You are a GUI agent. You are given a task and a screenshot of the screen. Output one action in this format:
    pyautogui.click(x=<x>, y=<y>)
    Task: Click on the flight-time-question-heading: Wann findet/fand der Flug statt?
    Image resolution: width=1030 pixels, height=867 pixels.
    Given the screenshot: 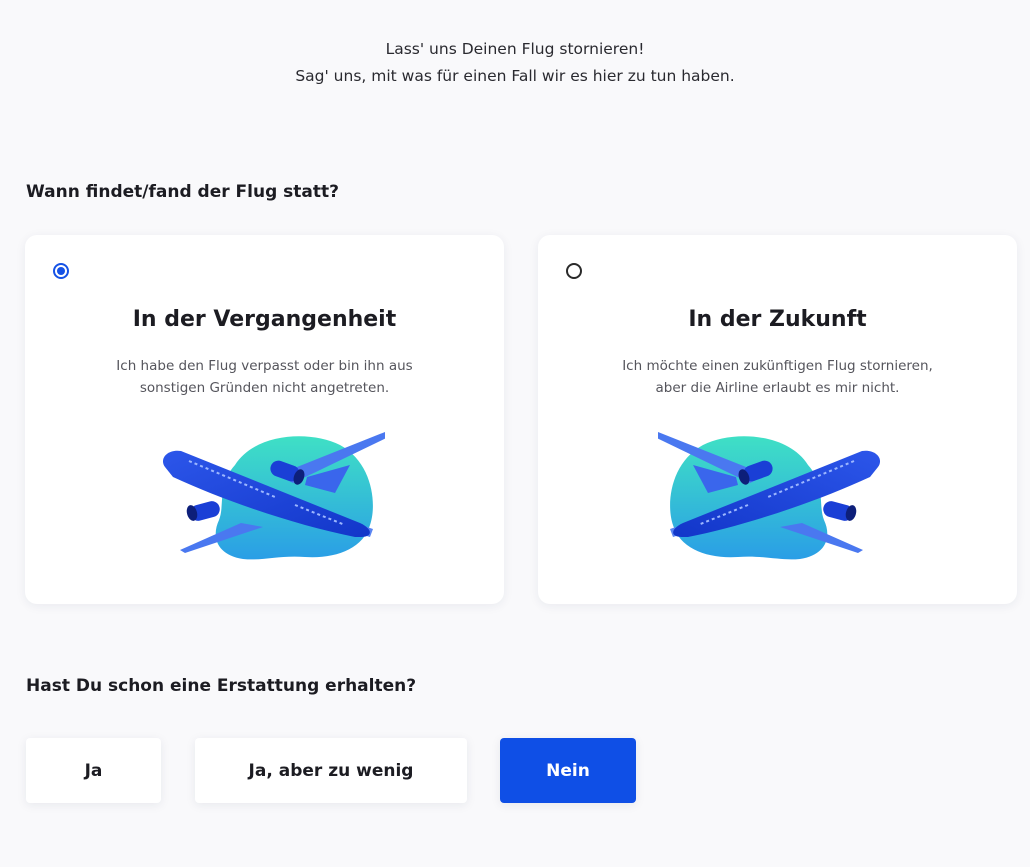 What is the action you would take?
    pyautogui.click(x=182, y=192)
    